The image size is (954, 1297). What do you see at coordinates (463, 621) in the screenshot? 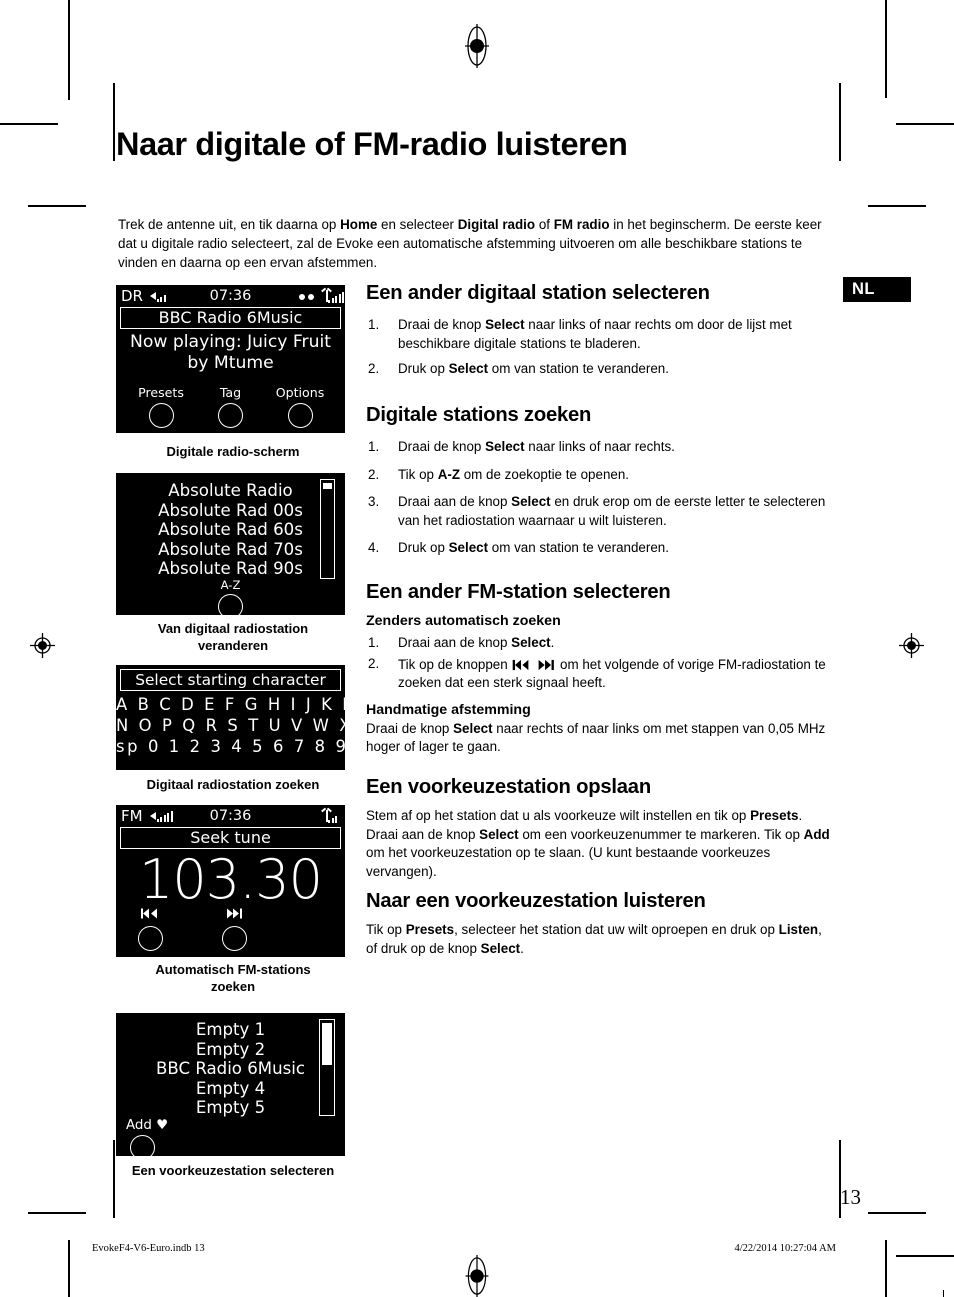
I see `subsection-heading-auto-seek: Zenders automatisch zoeken` at bounding box center [463, 621].